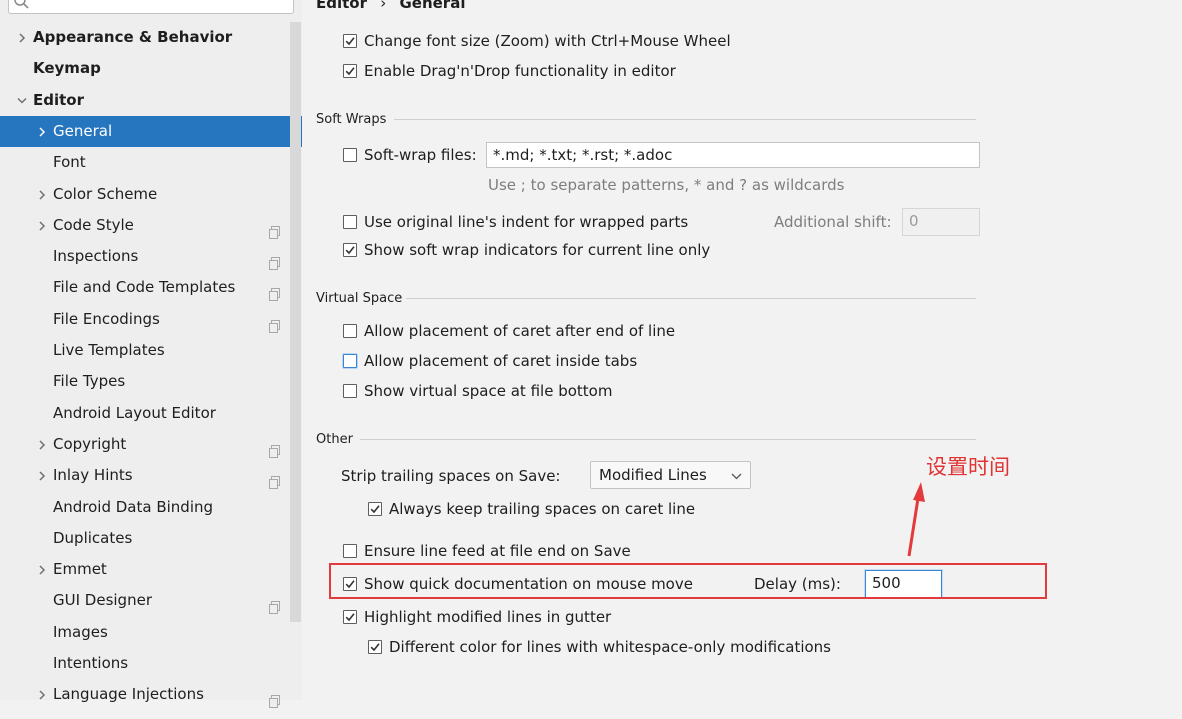  Describe the element at coordinates (350, 617) in the screenshot. I see `highlight-modified-checkbox` at that location.